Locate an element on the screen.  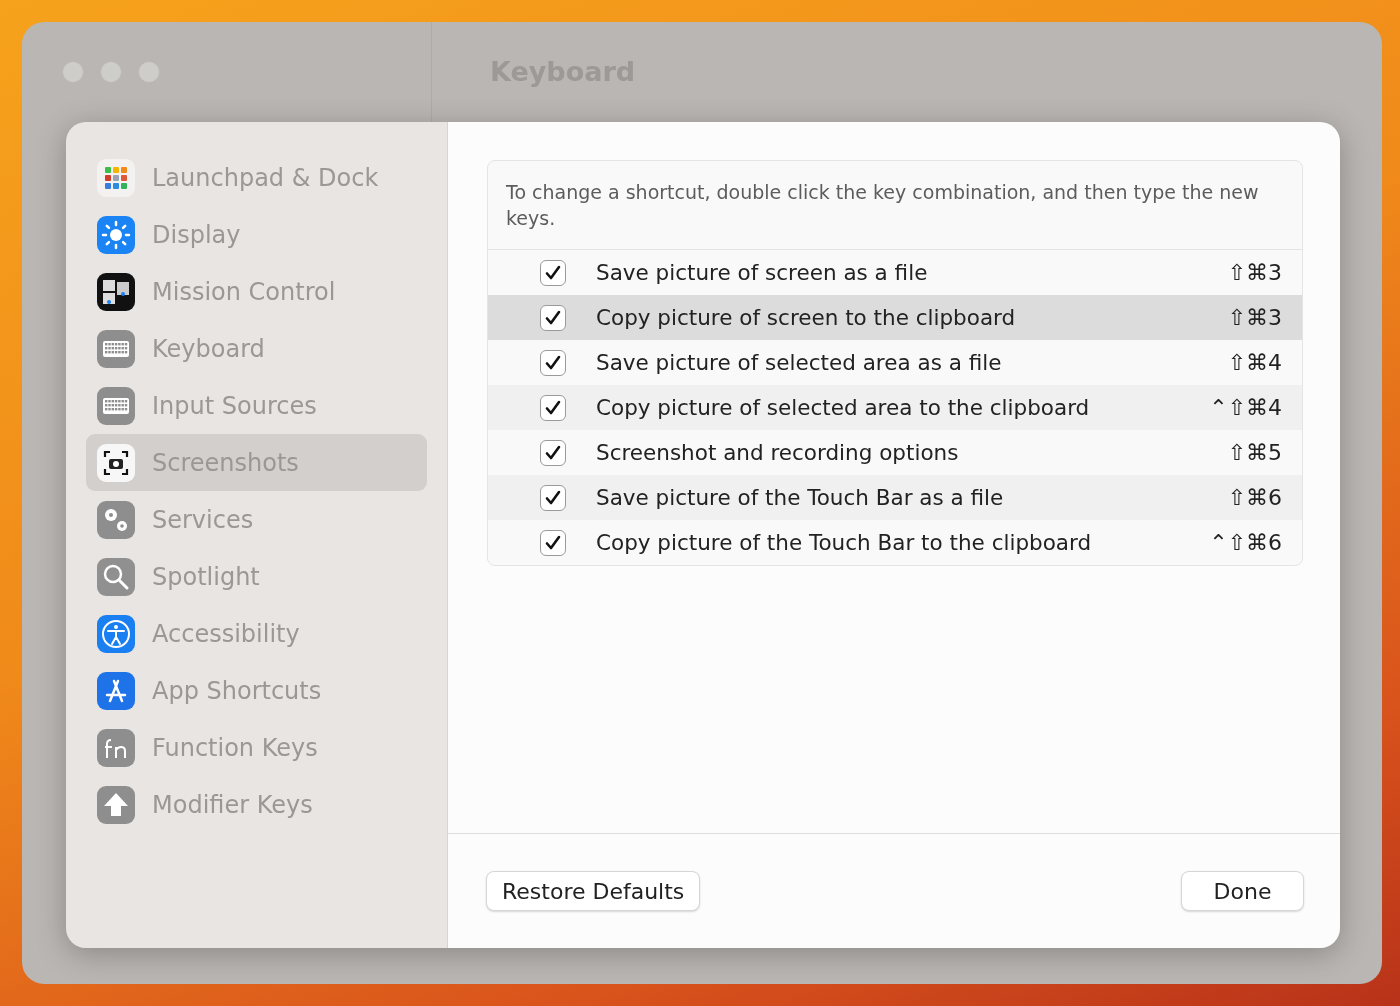
shortcut-label: Save picture of screen as a file is located at coordinates (762, 272).